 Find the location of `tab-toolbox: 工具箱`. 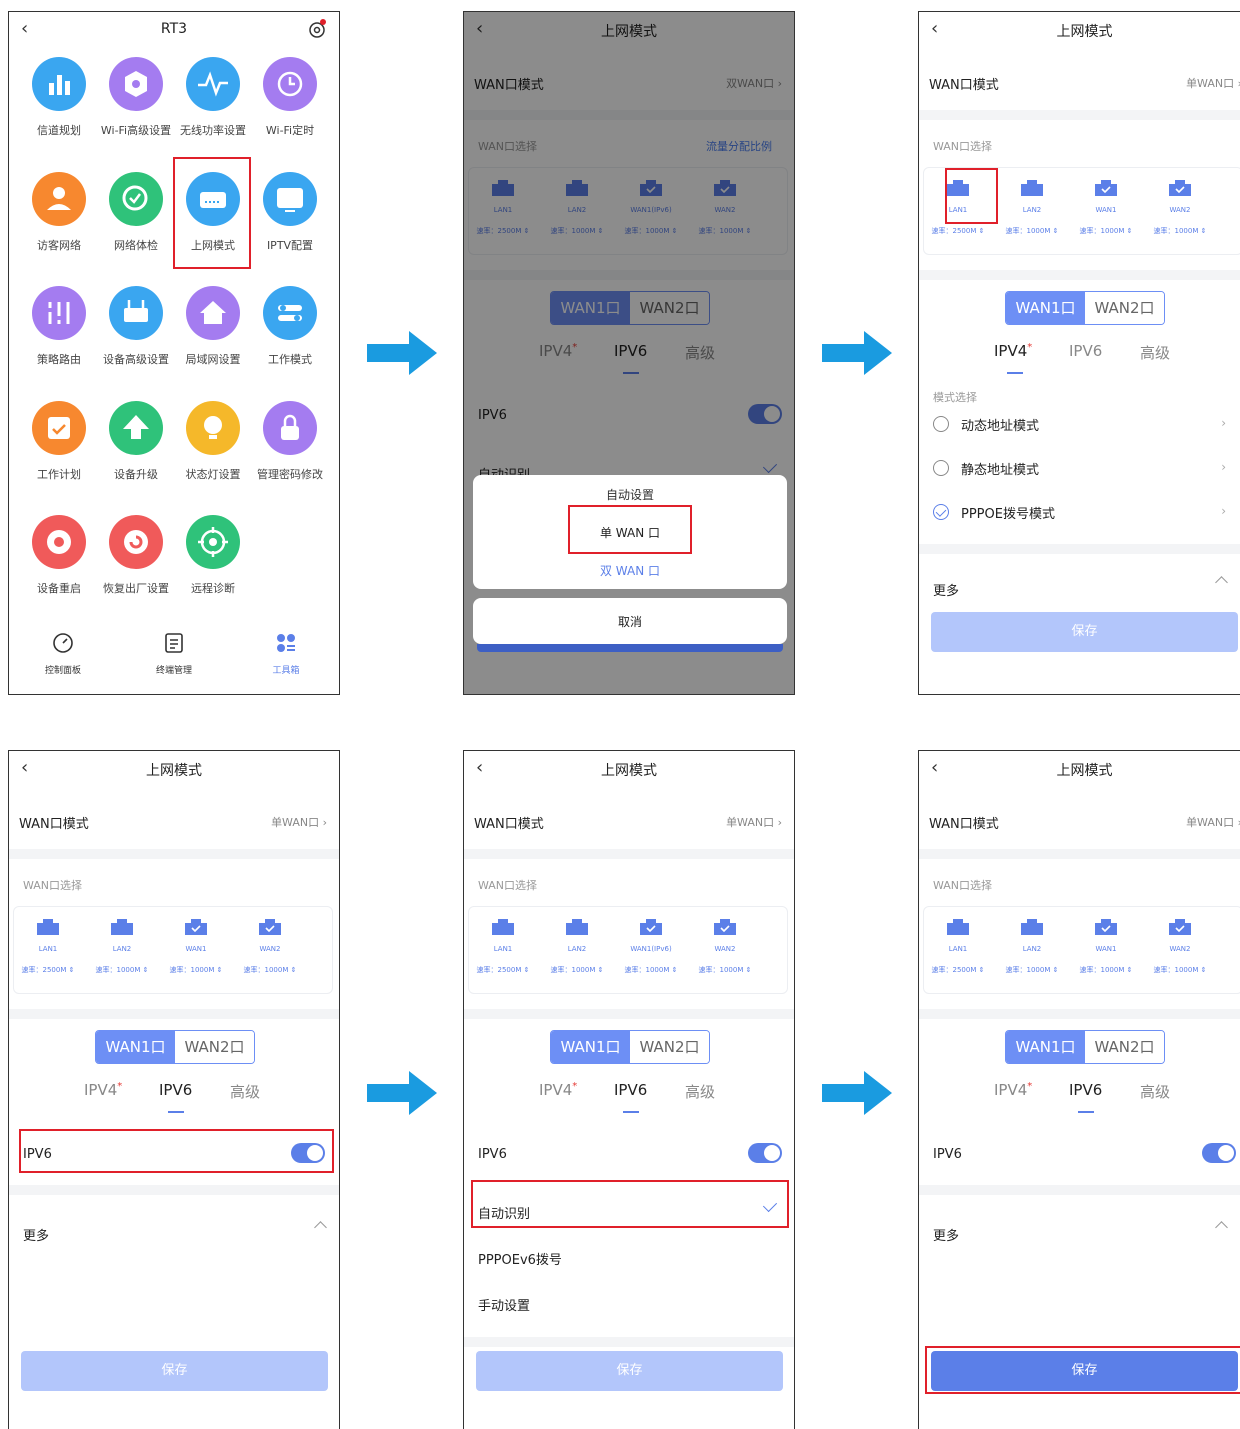

tab-toolbox: 工具箱 is located at coordinates (286, 654).